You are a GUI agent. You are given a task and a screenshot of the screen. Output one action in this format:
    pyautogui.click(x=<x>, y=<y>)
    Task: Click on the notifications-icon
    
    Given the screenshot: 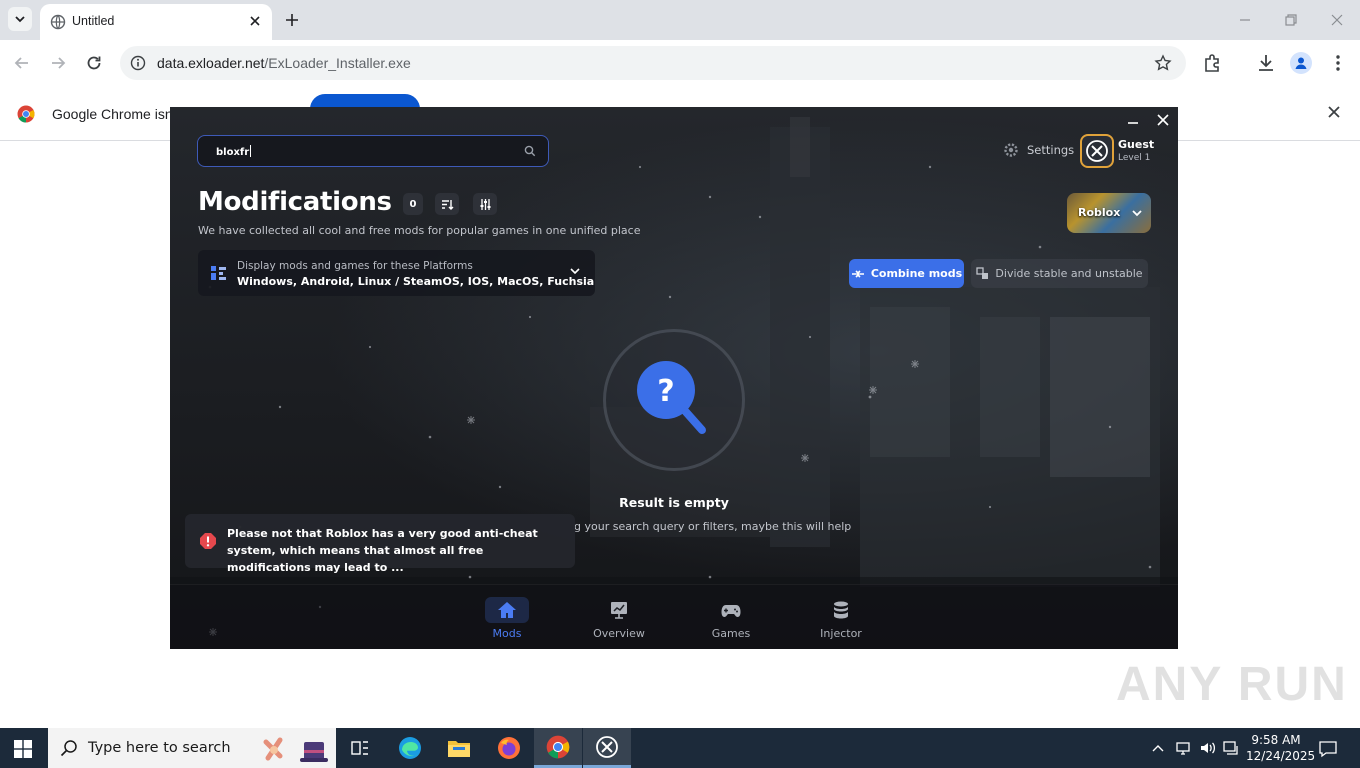 What is the action you would take?
    pyautogui.click(x=1328, y=749)
    